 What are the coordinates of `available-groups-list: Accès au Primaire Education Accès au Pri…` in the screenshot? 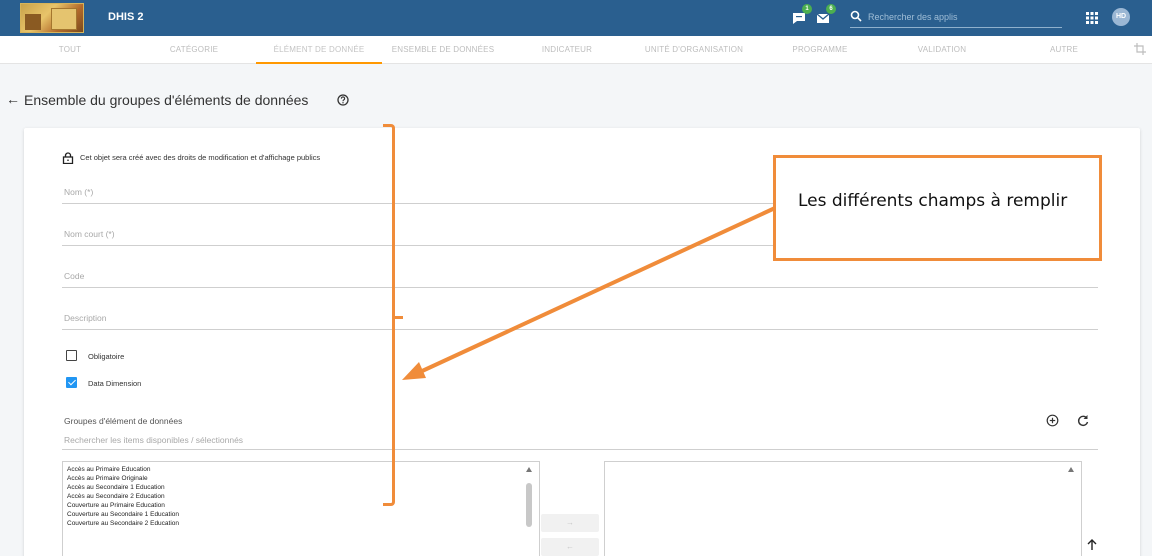 It's located at (301, 508).